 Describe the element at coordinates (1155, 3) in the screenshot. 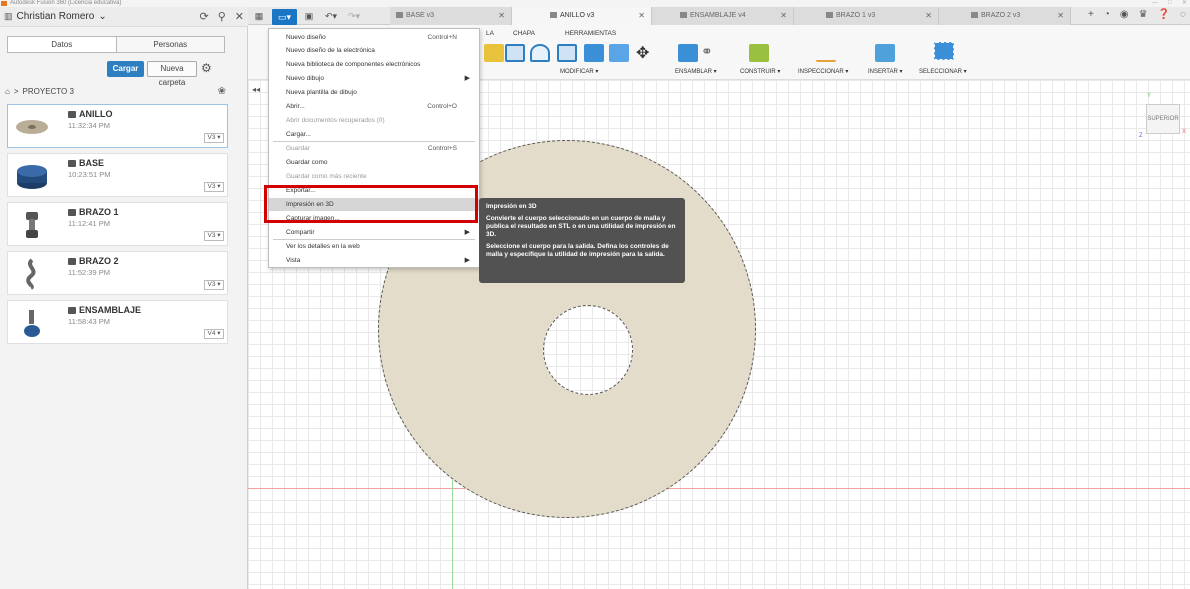

I see `minimize-icon: —` at that location.